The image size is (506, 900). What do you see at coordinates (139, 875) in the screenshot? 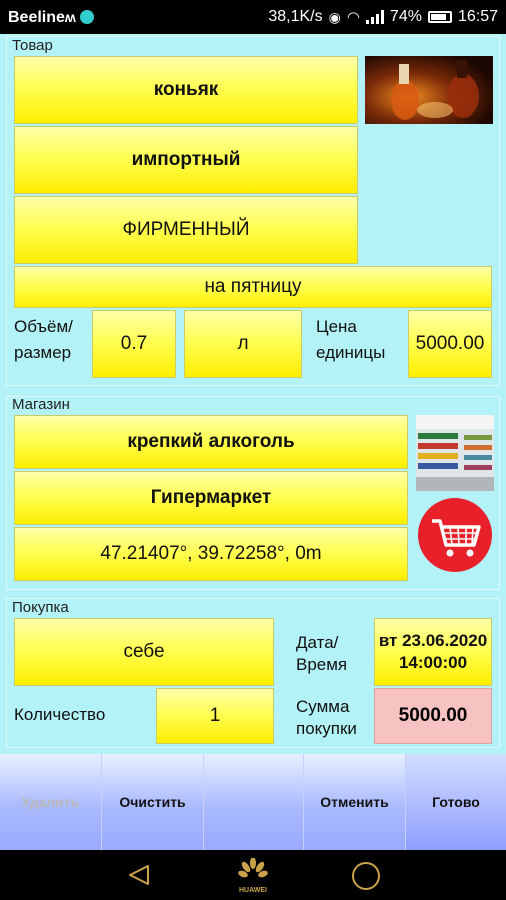
I see `back-icon` at bounding box center [139, 875].